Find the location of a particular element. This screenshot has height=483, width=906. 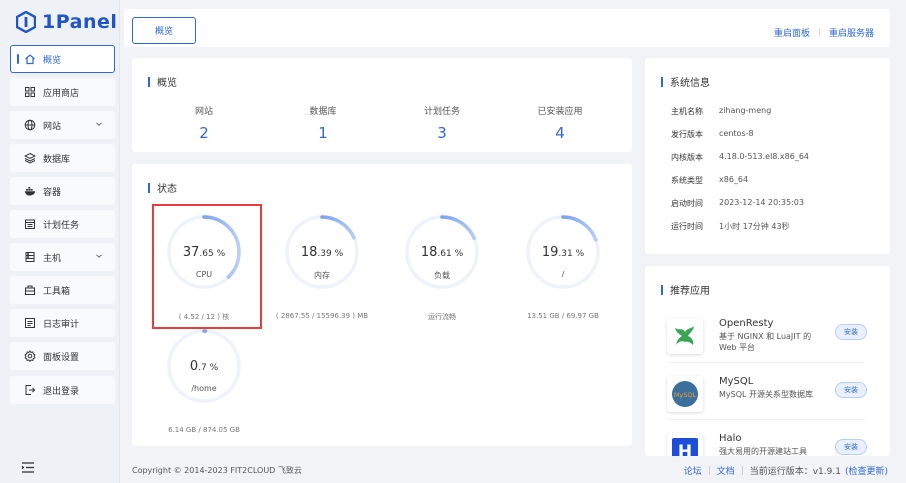

app-halo: H Halo 强大易用的开源建站工具 安装 is located at coordinates (767, 442).